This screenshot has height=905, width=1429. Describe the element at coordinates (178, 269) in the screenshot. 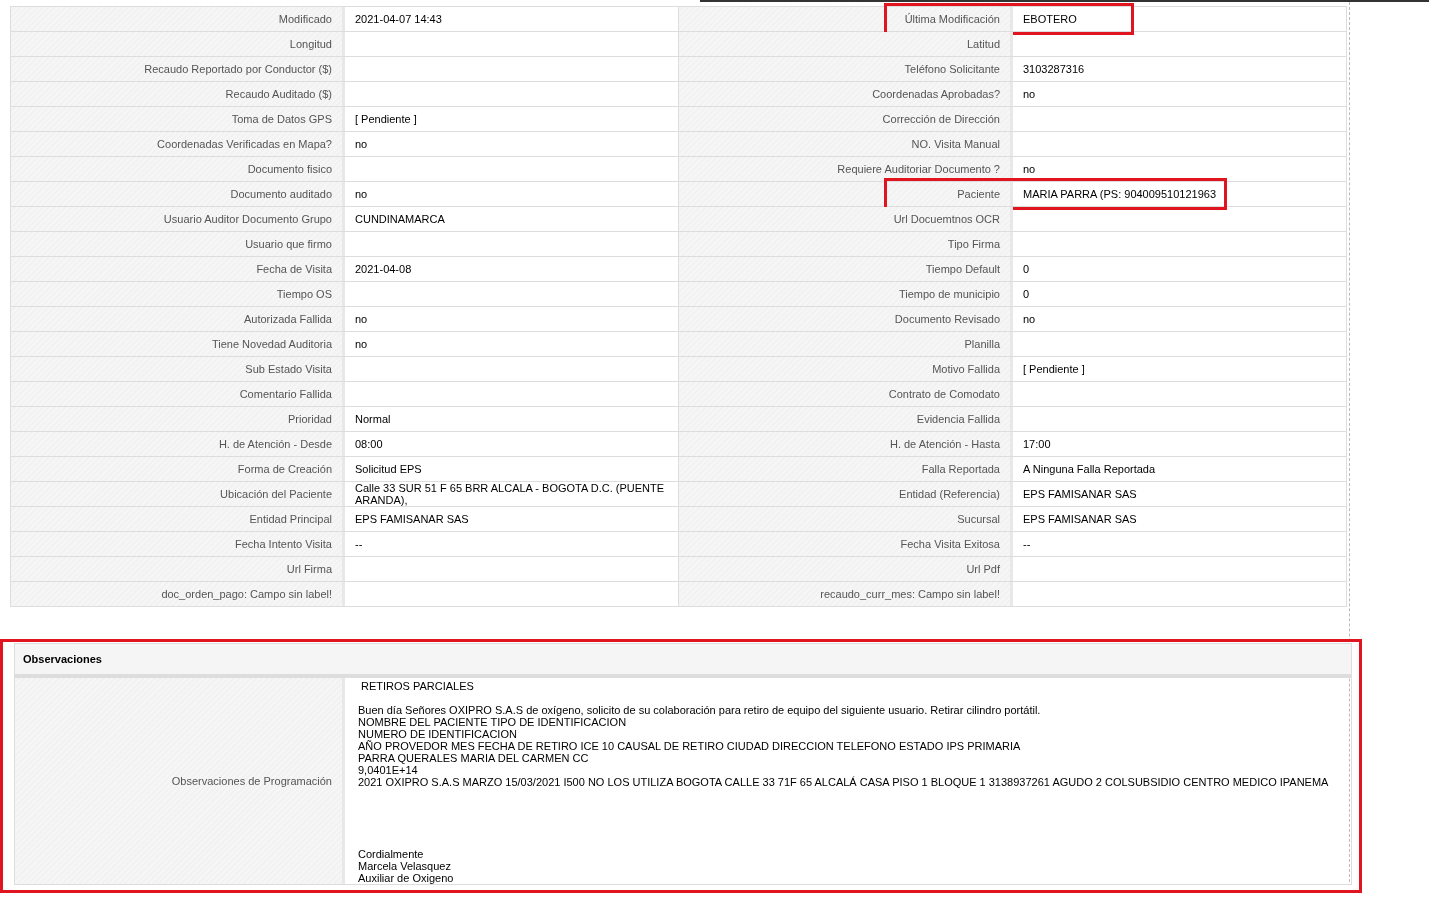

I see `field-label: Fecha de Visita` at that location.